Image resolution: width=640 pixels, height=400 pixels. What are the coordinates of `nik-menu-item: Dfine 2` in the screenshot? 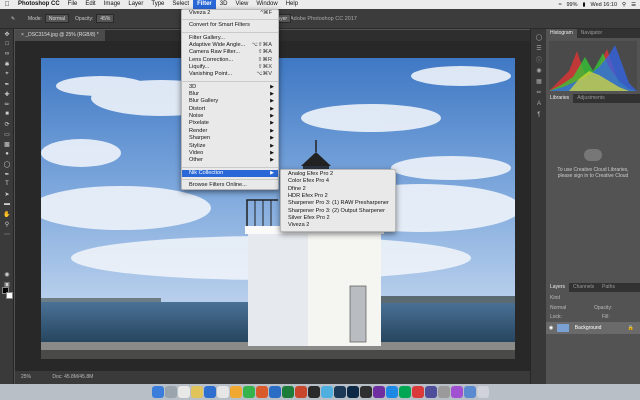 It's located at (338, 189).